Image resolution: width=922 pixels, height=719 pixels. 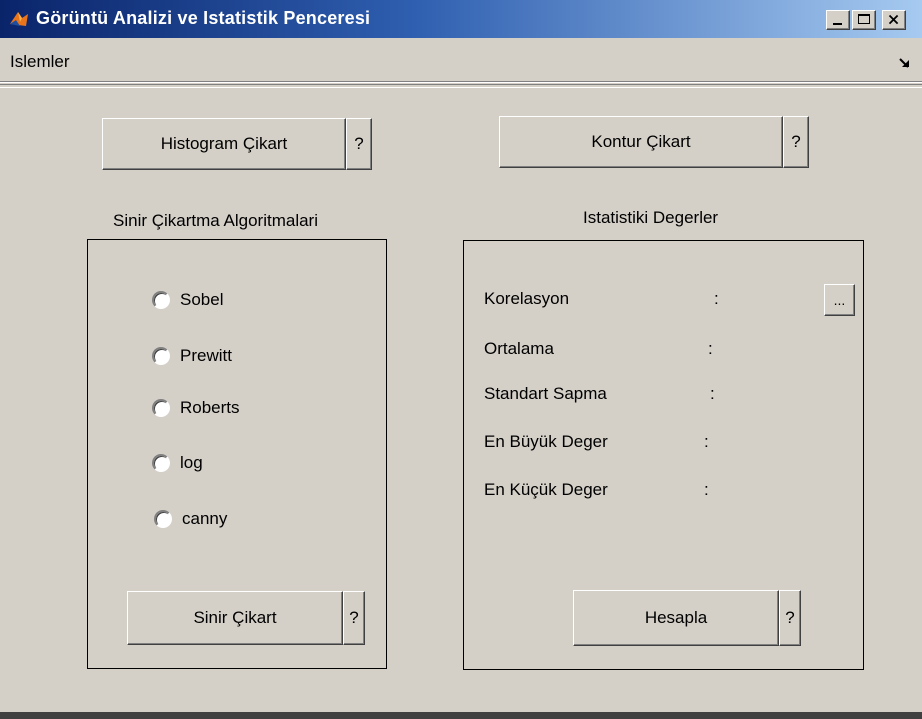 What do you see at coordinates (40, 62) in the screenshot?
I see `menu-islemler: Islemler` at bounding box center [40, 62].